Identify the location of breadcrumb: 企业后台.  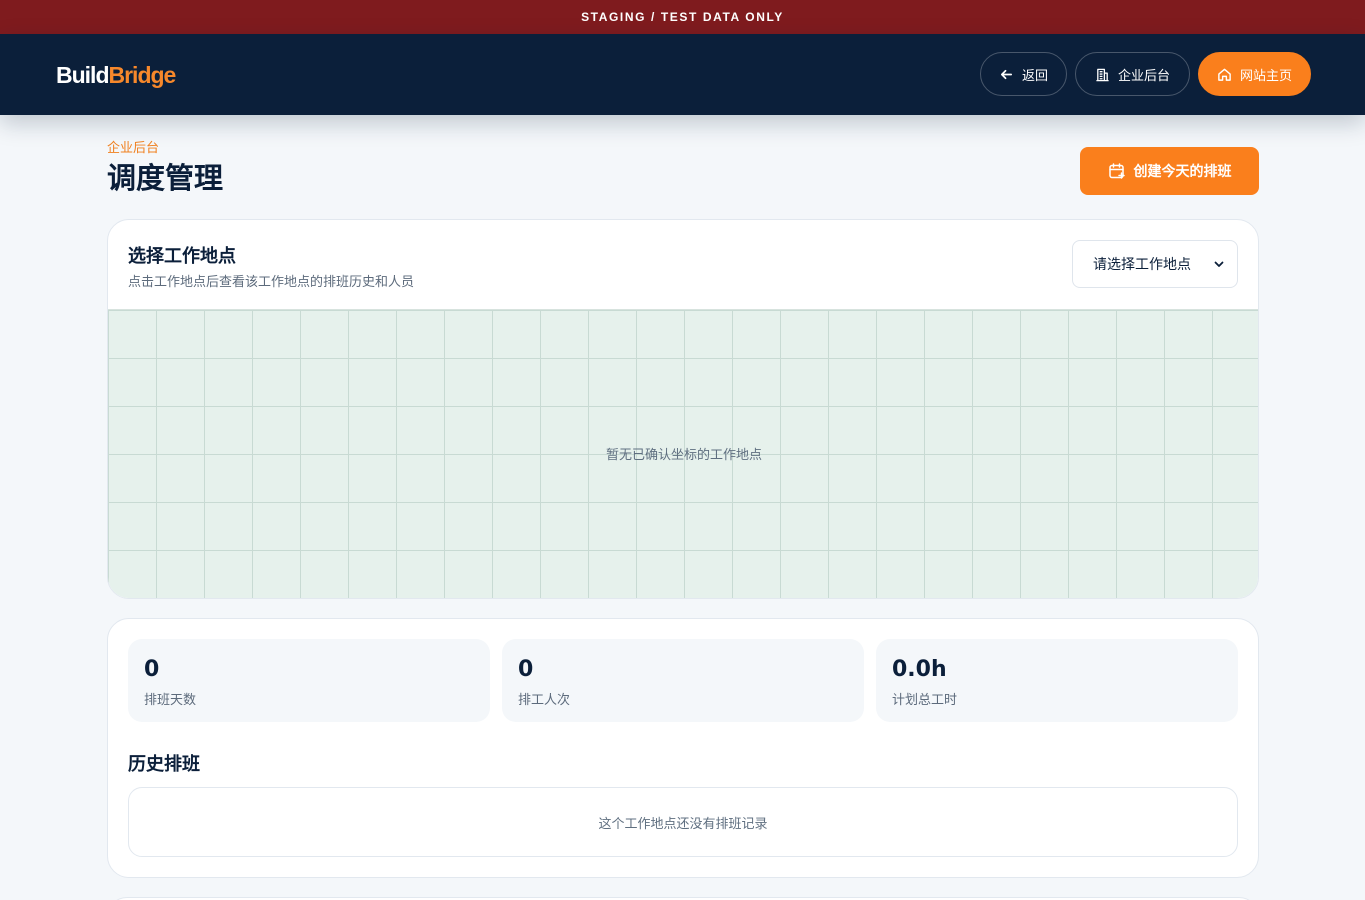
(133, 148).